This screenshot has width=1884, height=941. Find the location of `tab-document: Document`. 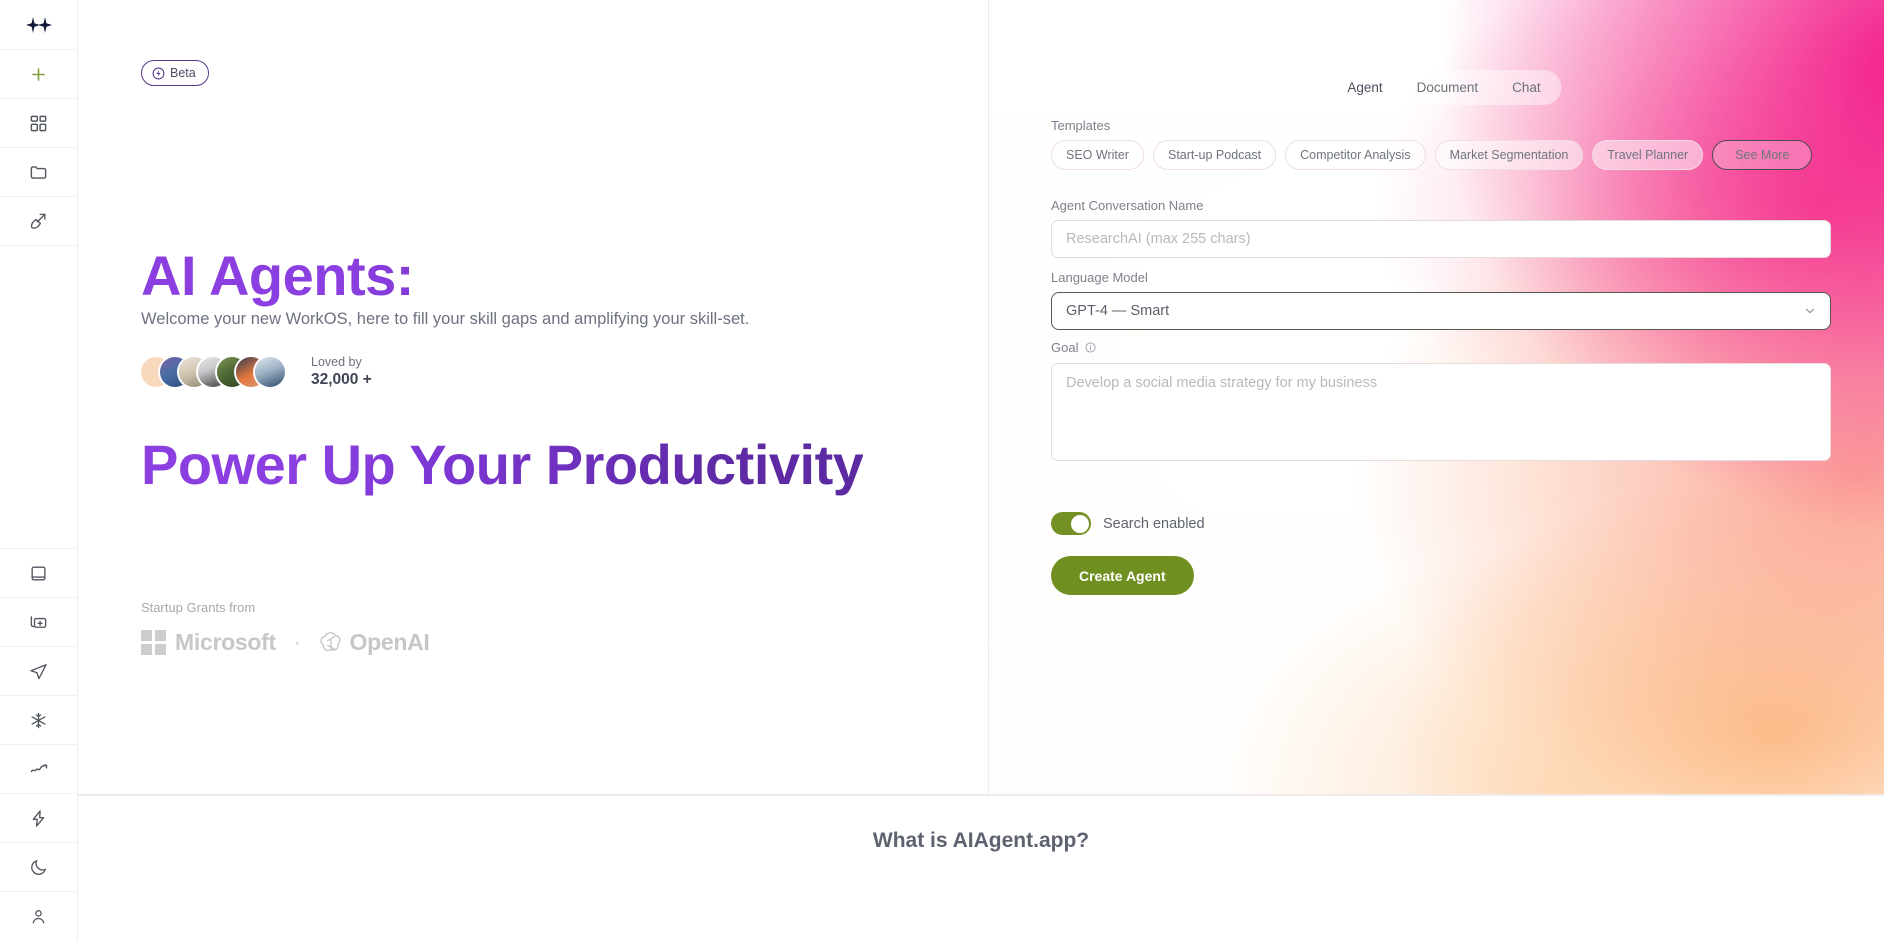

tab-document: Document is located at coordinates (1448, 87).